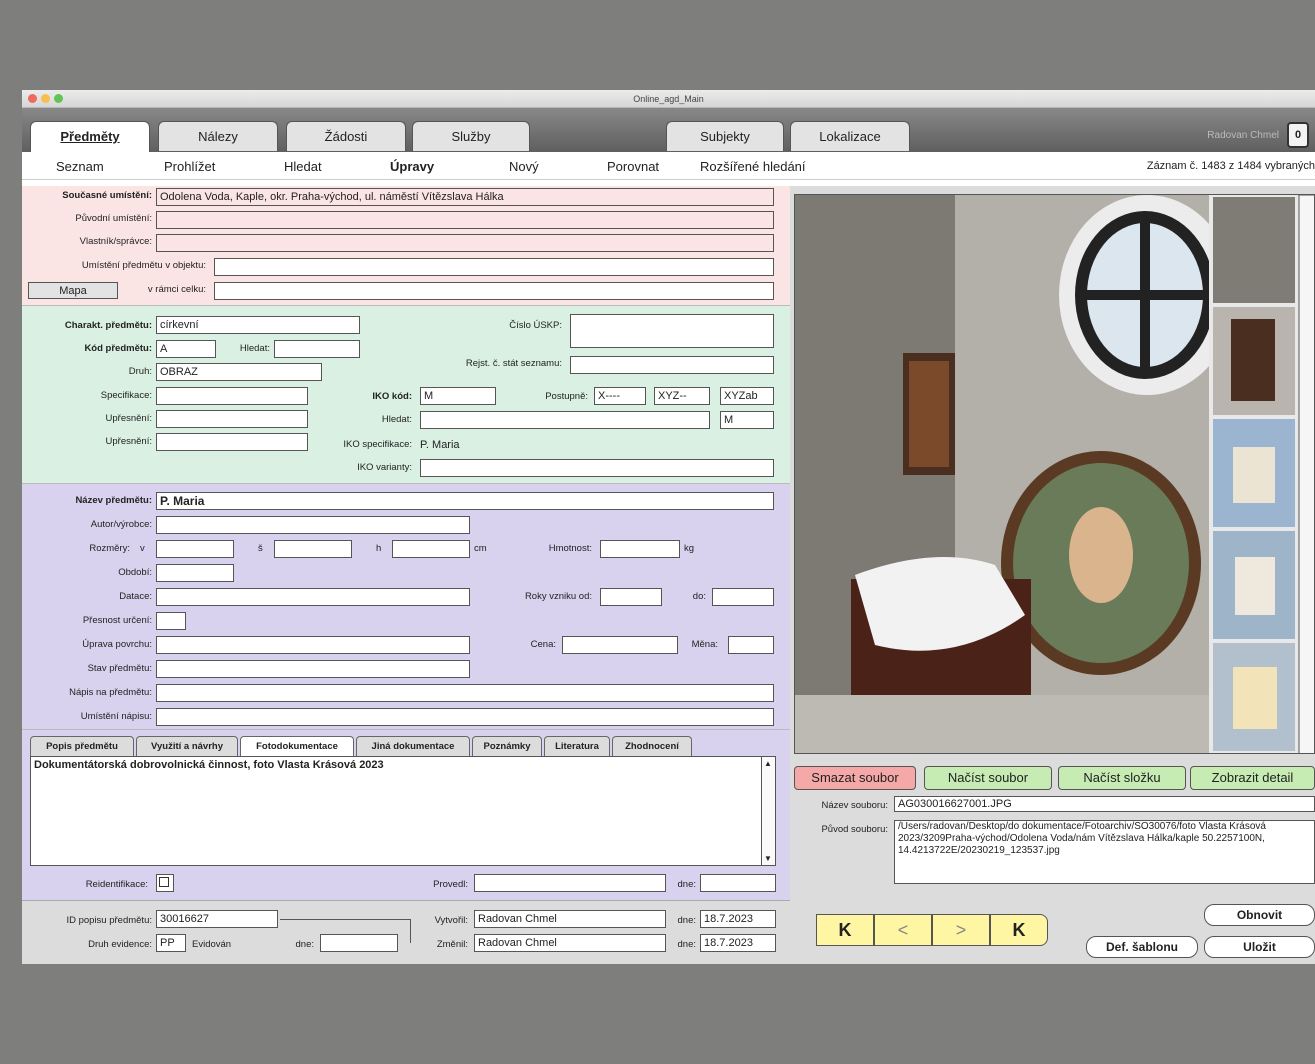 The height and width of the screenshot is (1064, 1315). What do you see at coordinates (961, 930) in the screenshot?
I see `next-record-button: >` at bounding box center [961, 930].